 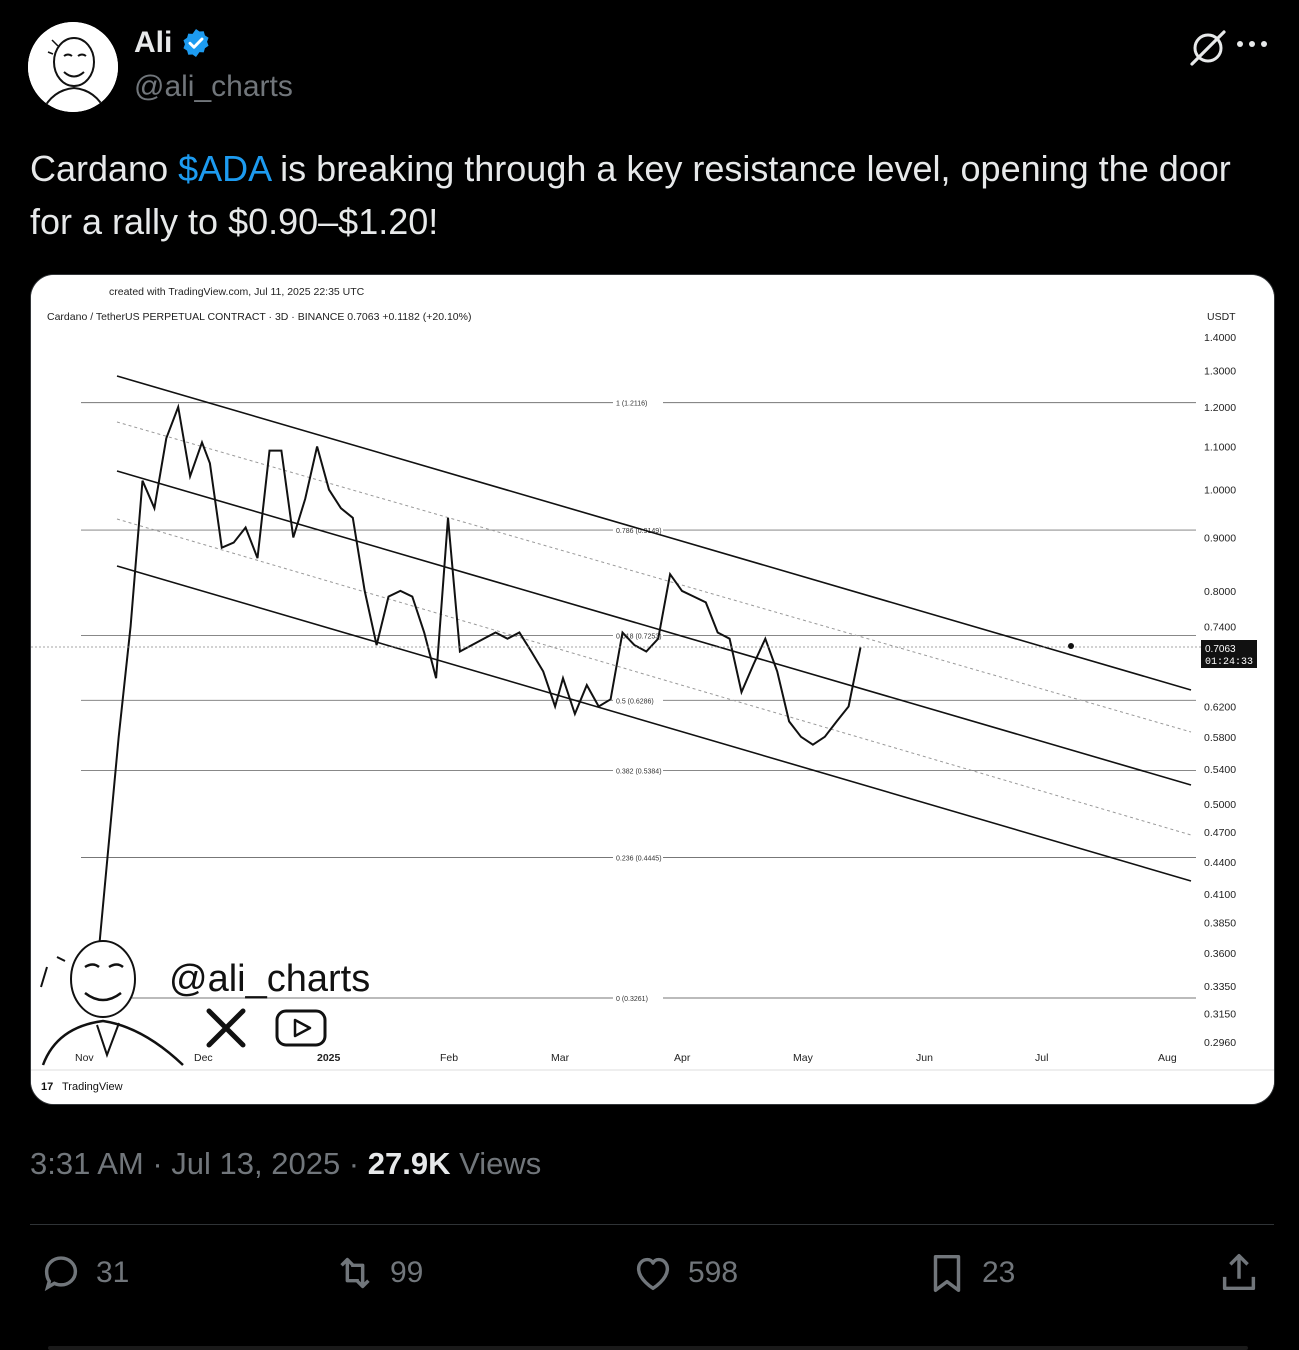 I want to click on y-tick-label: 0.5000, so click(x=1220, y=805).